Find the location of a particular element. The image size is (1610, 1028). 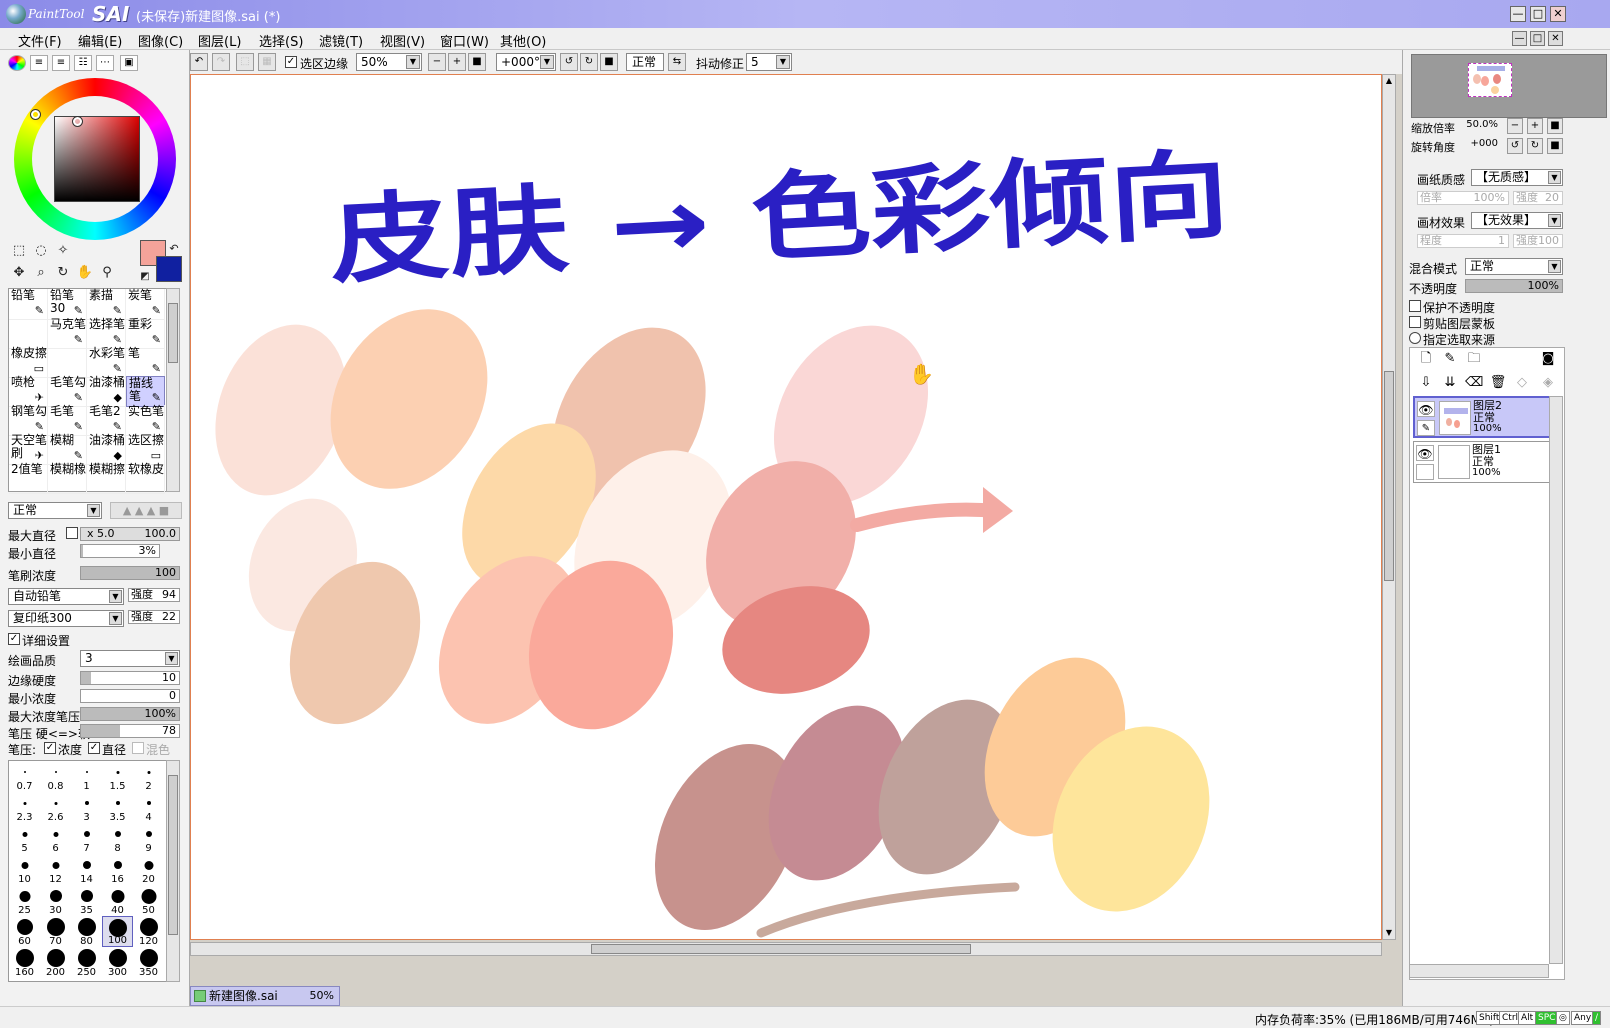

mdi-minimize-button: — is located at coordinates (1519, 38).